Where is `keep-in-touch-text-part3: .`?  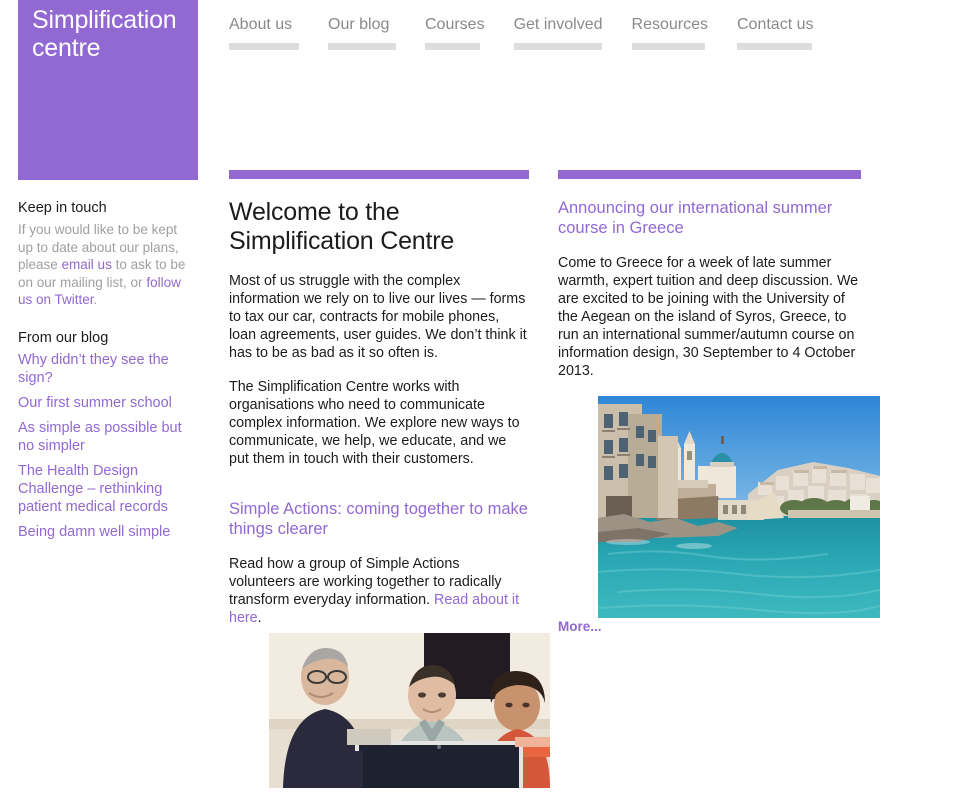
keep-in-touch-text-part3: . is located at coordinates (95, 299).